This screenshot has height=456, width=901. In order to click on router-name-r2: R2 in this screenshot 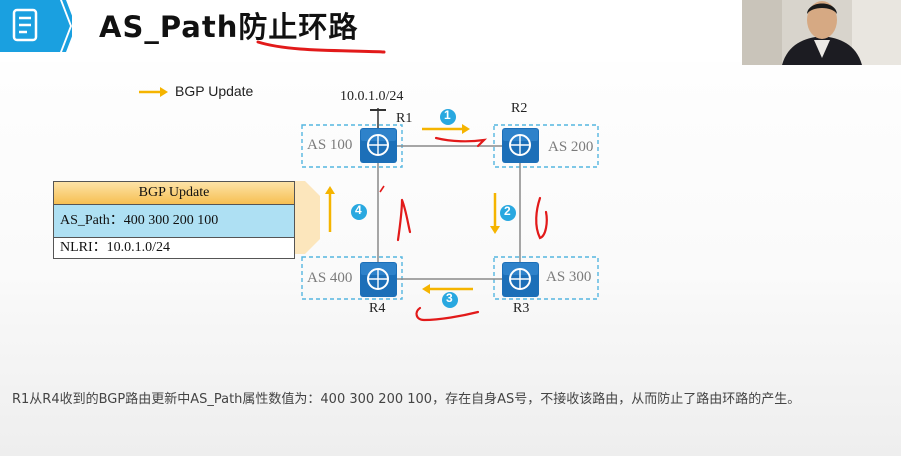, I will do `click(519, 108)`.